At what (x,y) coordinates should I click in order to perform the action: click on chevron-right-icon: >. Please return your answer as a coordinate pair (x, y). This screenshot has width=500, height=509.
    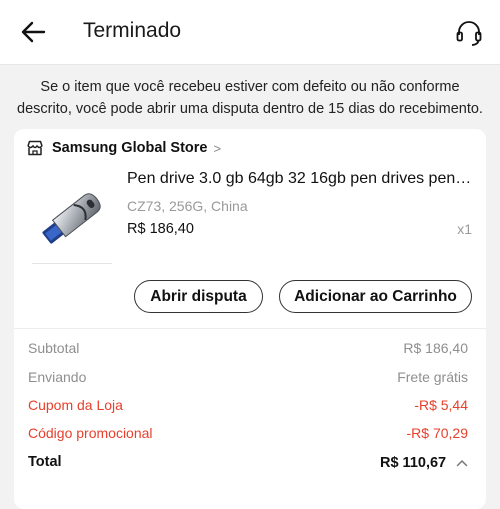
    Looking at the image, I should click on (217, 148).